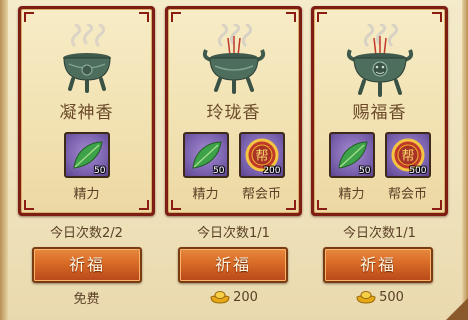 The height and width of the screenshot is (320, 468). Describe the element at coordinates (465, 160) in the screenshot. I see `right-frame-strip` at that location.